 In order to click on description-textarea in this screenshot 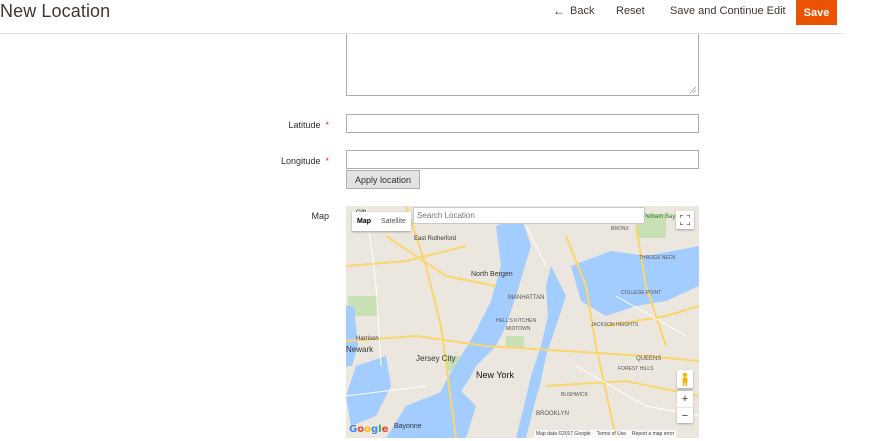, I will do `click(522, 65)`.